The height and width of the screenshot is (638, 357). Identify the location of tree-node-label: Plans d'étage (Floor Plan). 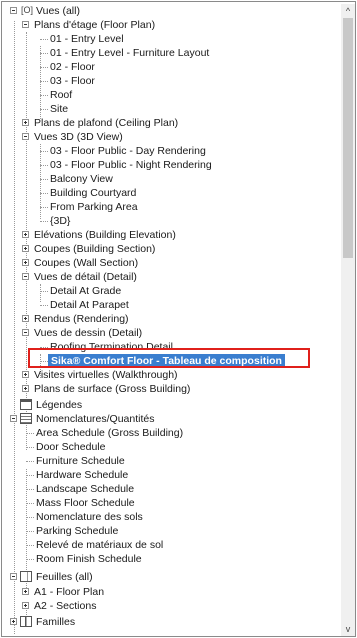
(95, 25).